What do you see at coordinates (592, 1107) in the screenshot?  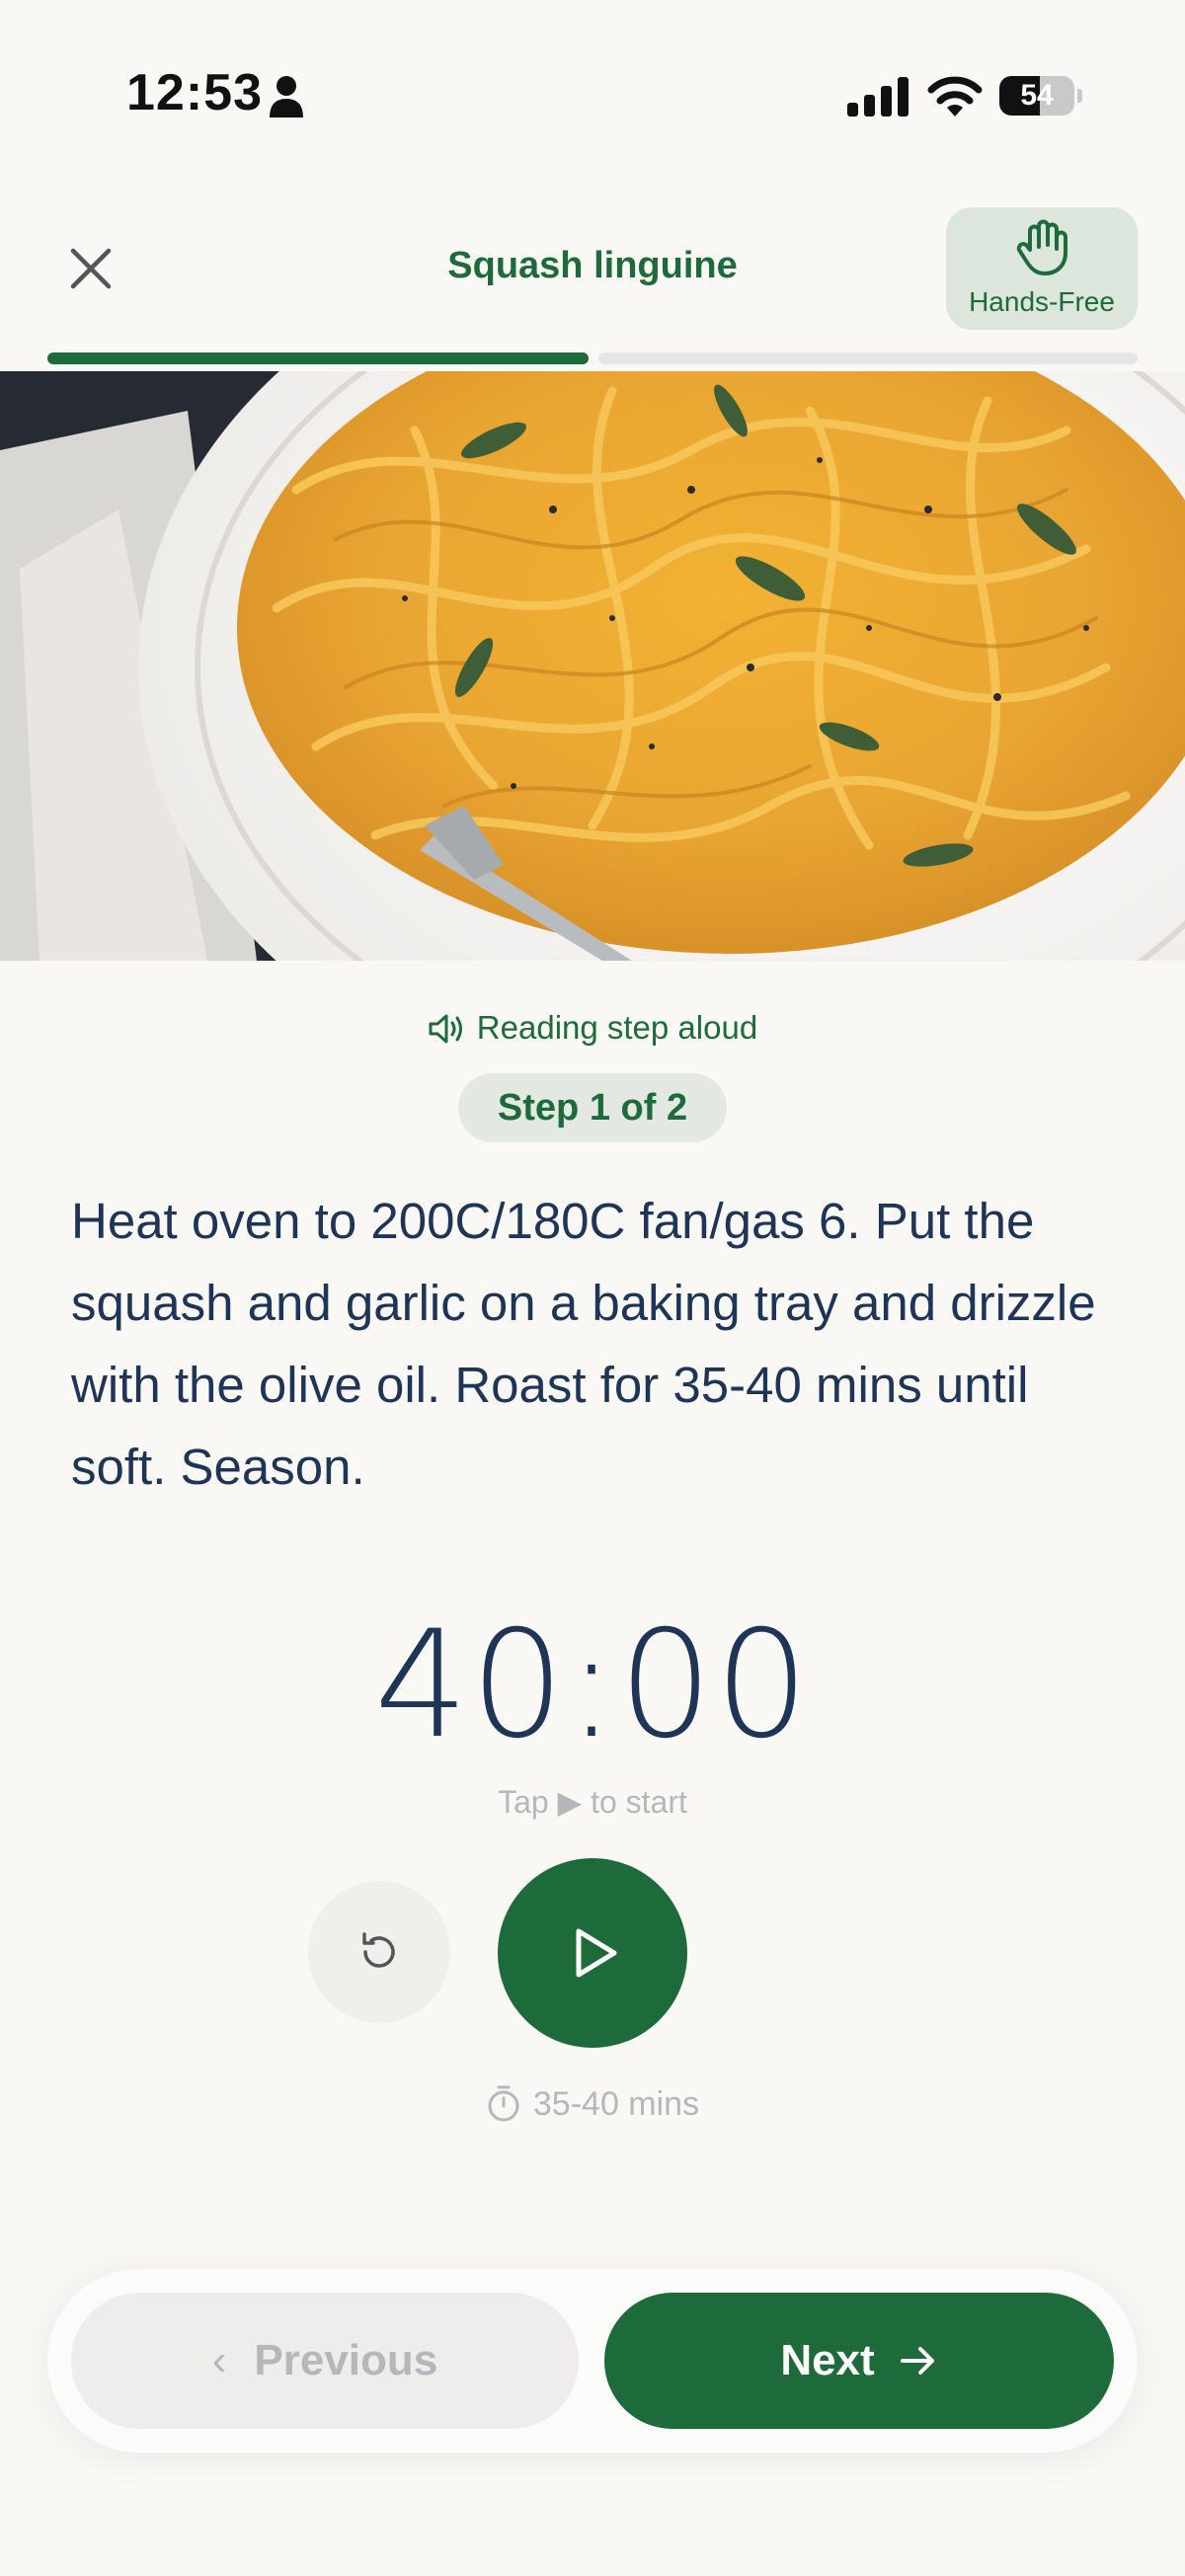 I see `step-badge: Step 1 of 2` at bounding box center [592, 1107].